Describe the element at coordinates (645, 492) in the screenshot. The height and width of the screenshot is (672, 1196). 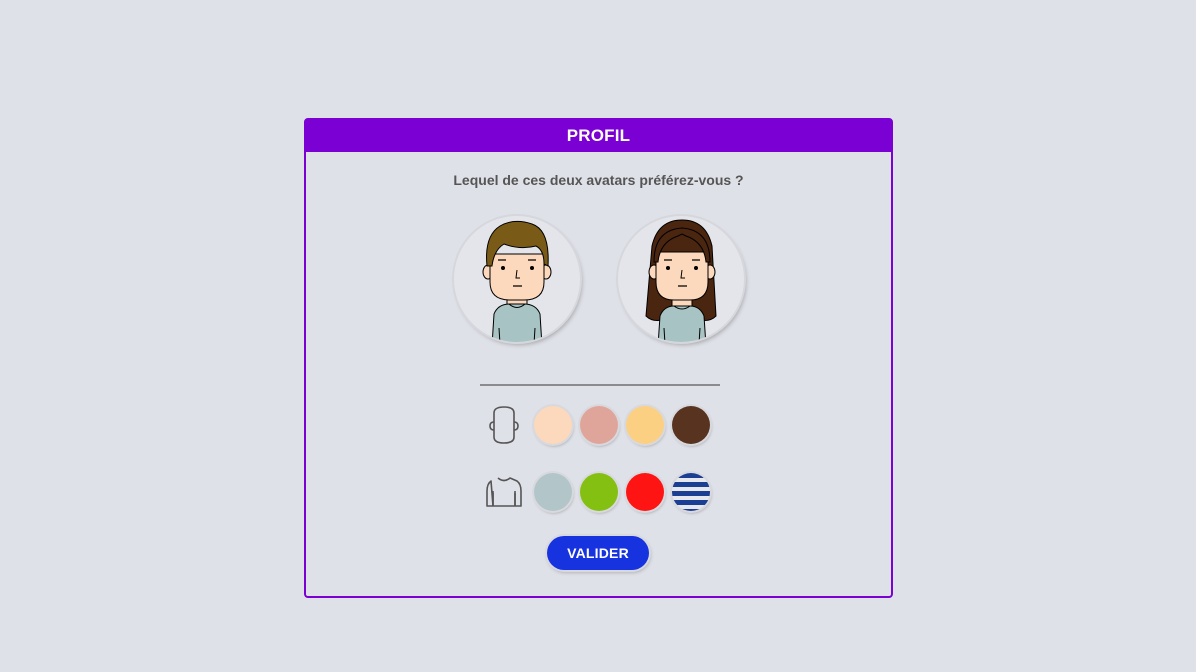
I see `shirt-color-swatch-red` at that location.